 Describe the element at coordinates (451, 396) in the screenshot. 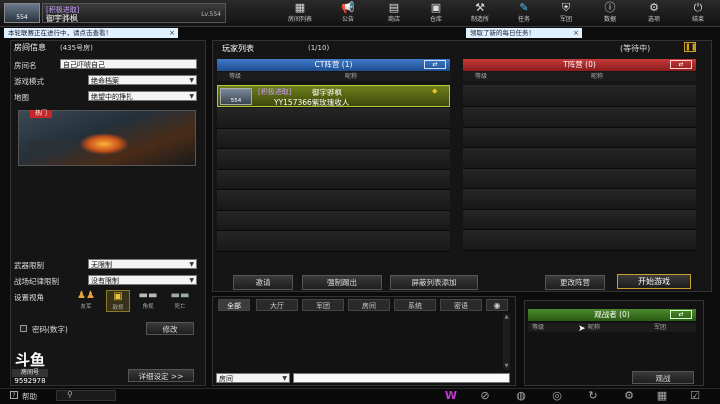

I see `weapon-brand-icon: W` at that location.